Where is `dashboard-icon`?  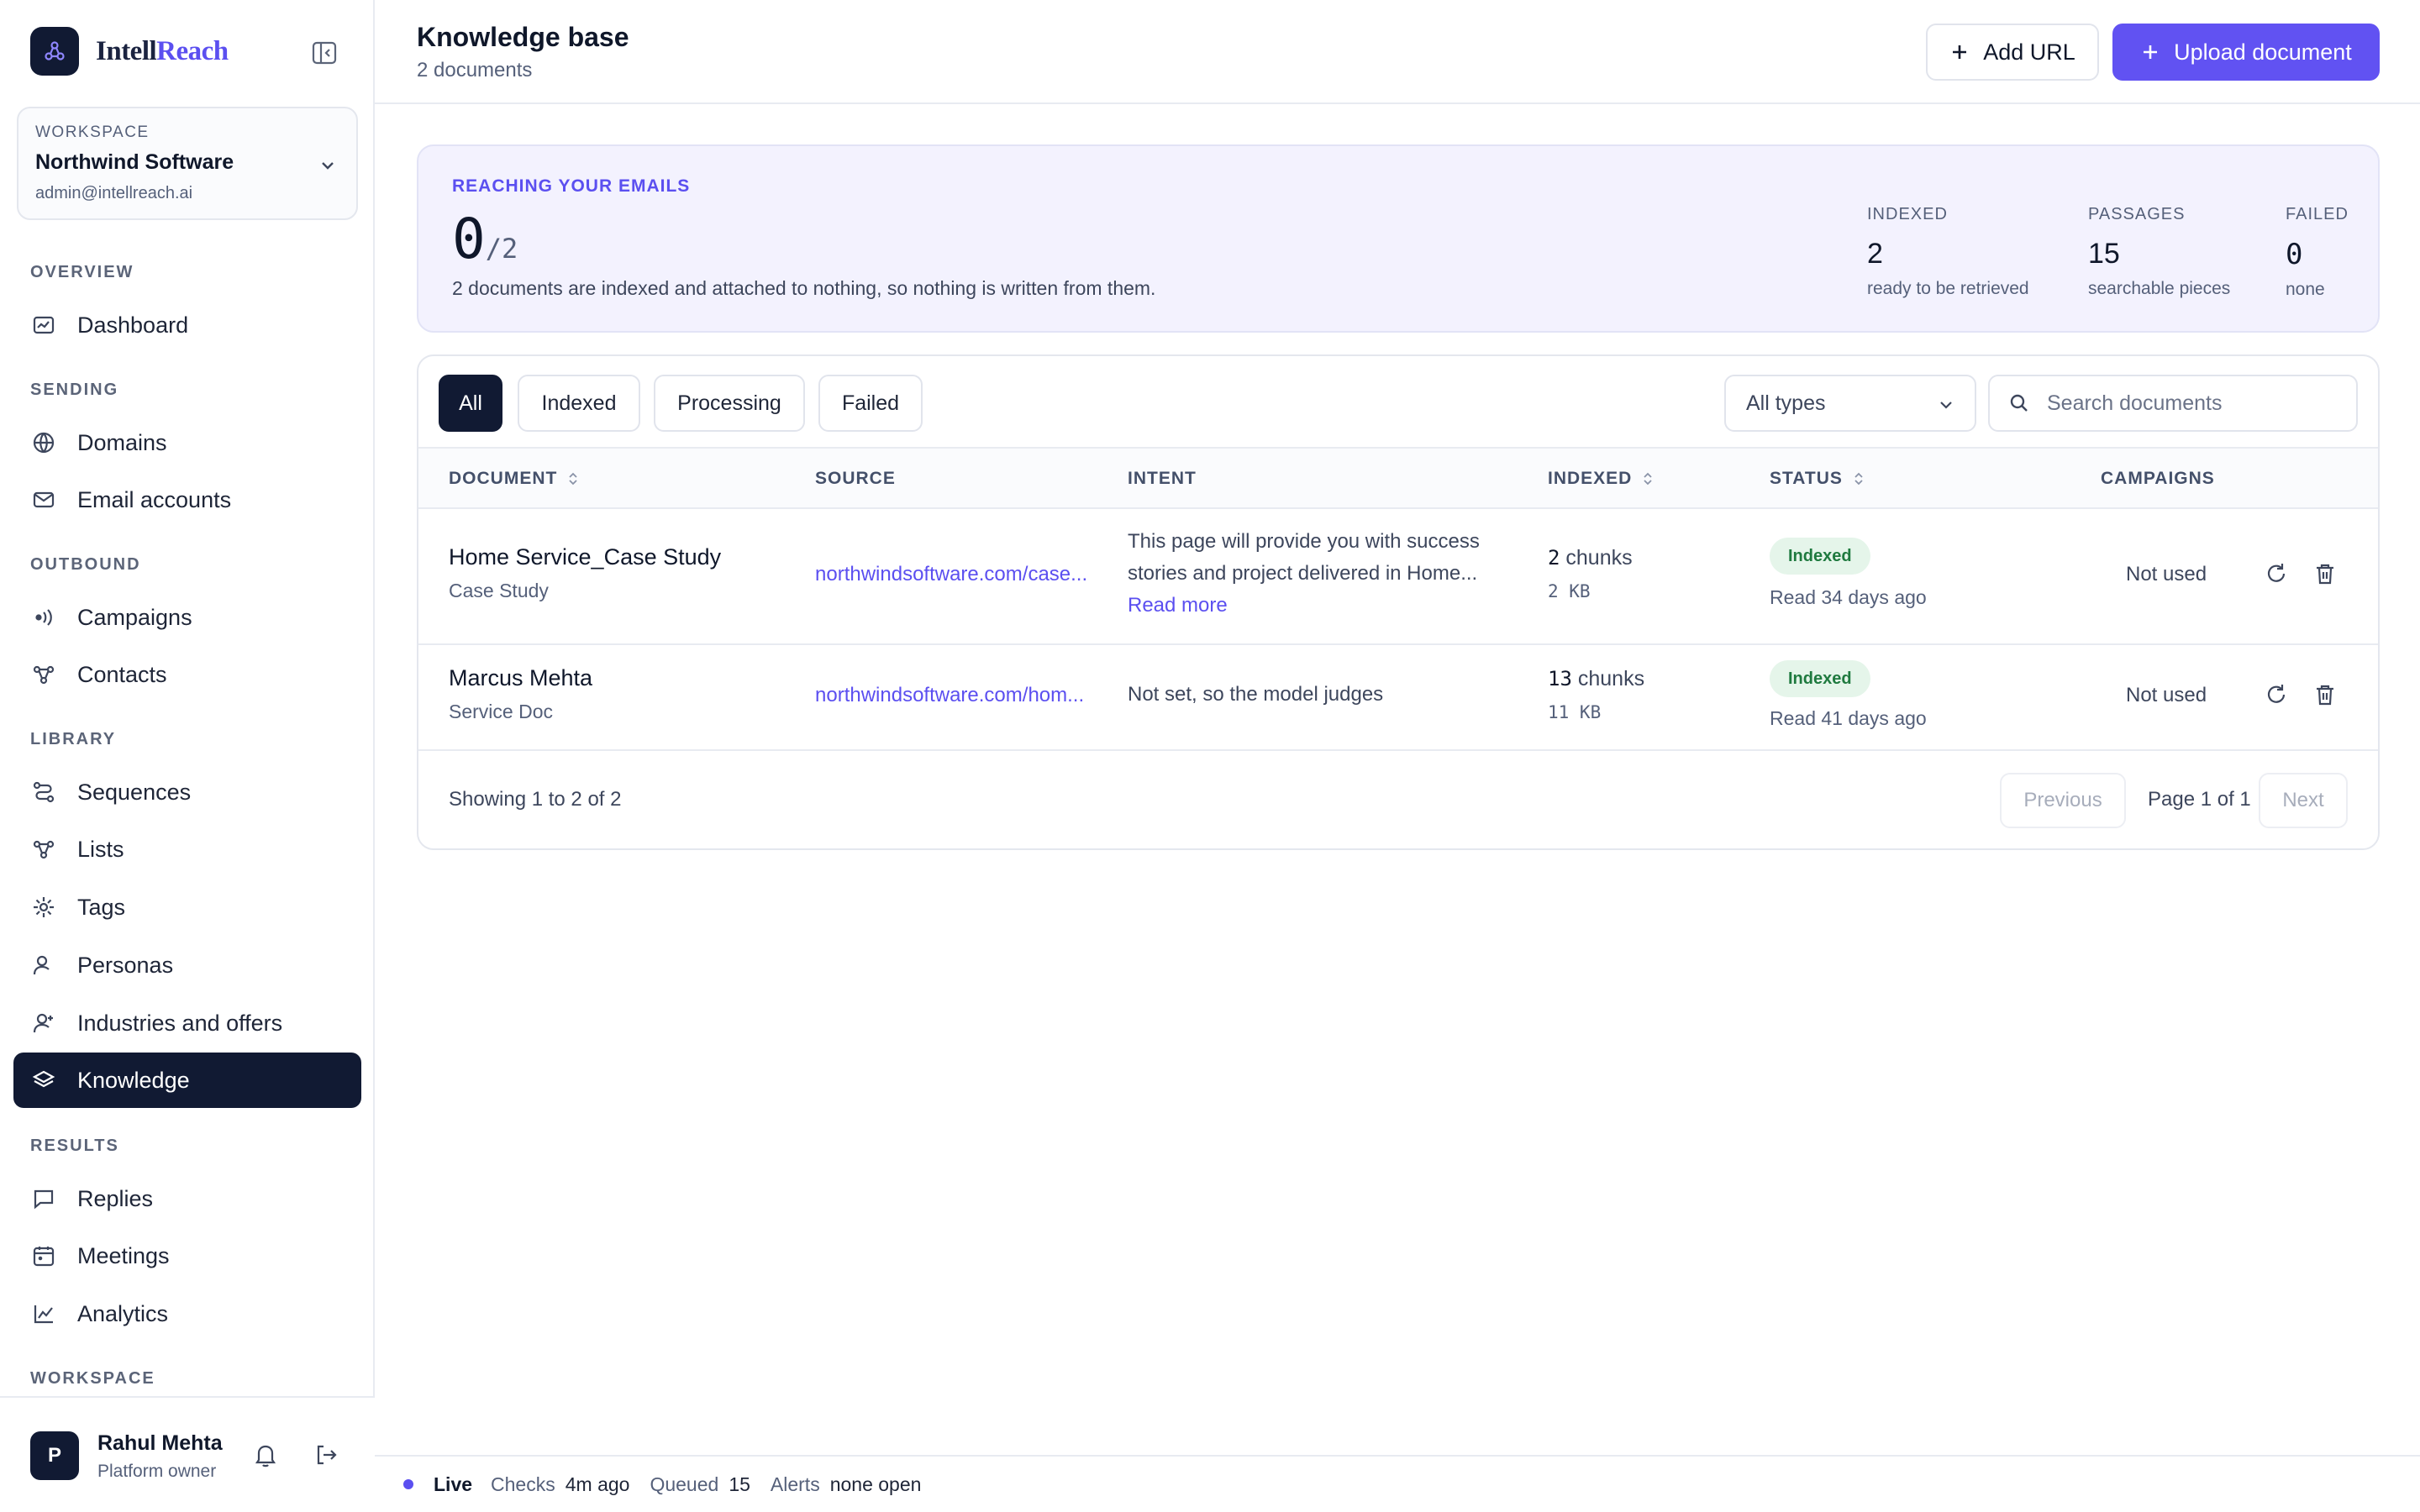
dashboard-icon is located at coordinates (44, 325).